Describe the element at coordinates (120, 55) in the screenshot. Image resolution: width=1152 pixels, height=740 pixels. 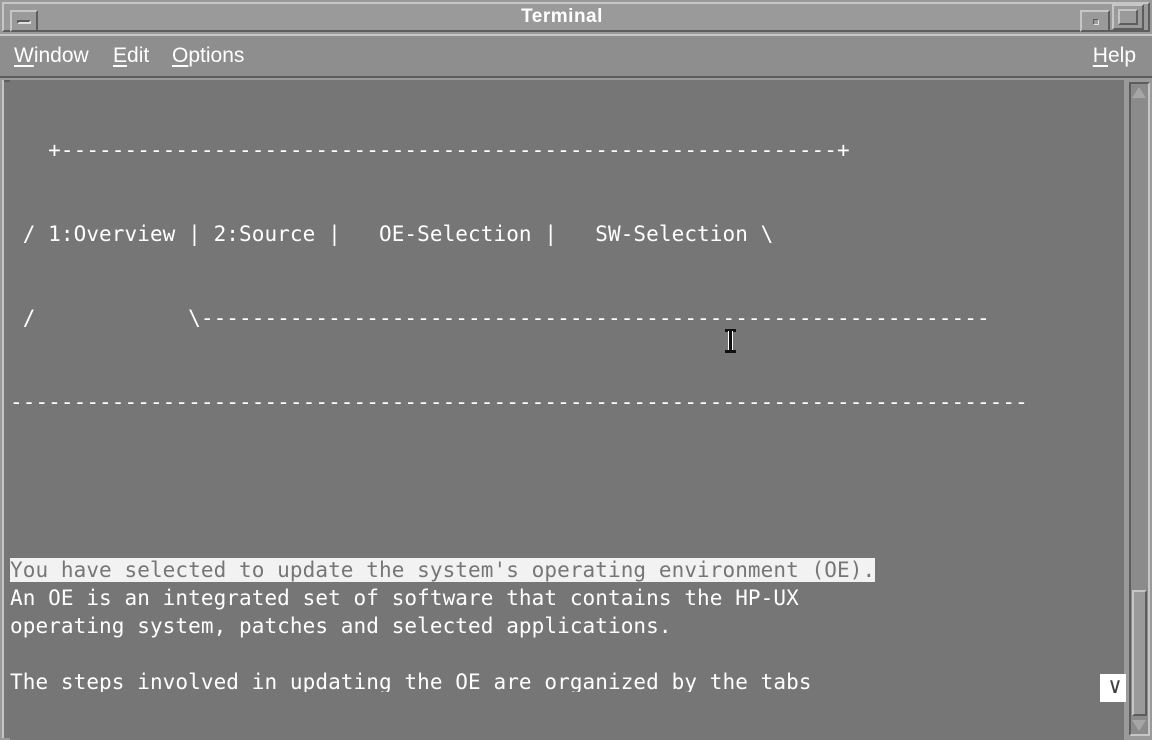
I see `menu-edit-mnemonic: E` at that location.